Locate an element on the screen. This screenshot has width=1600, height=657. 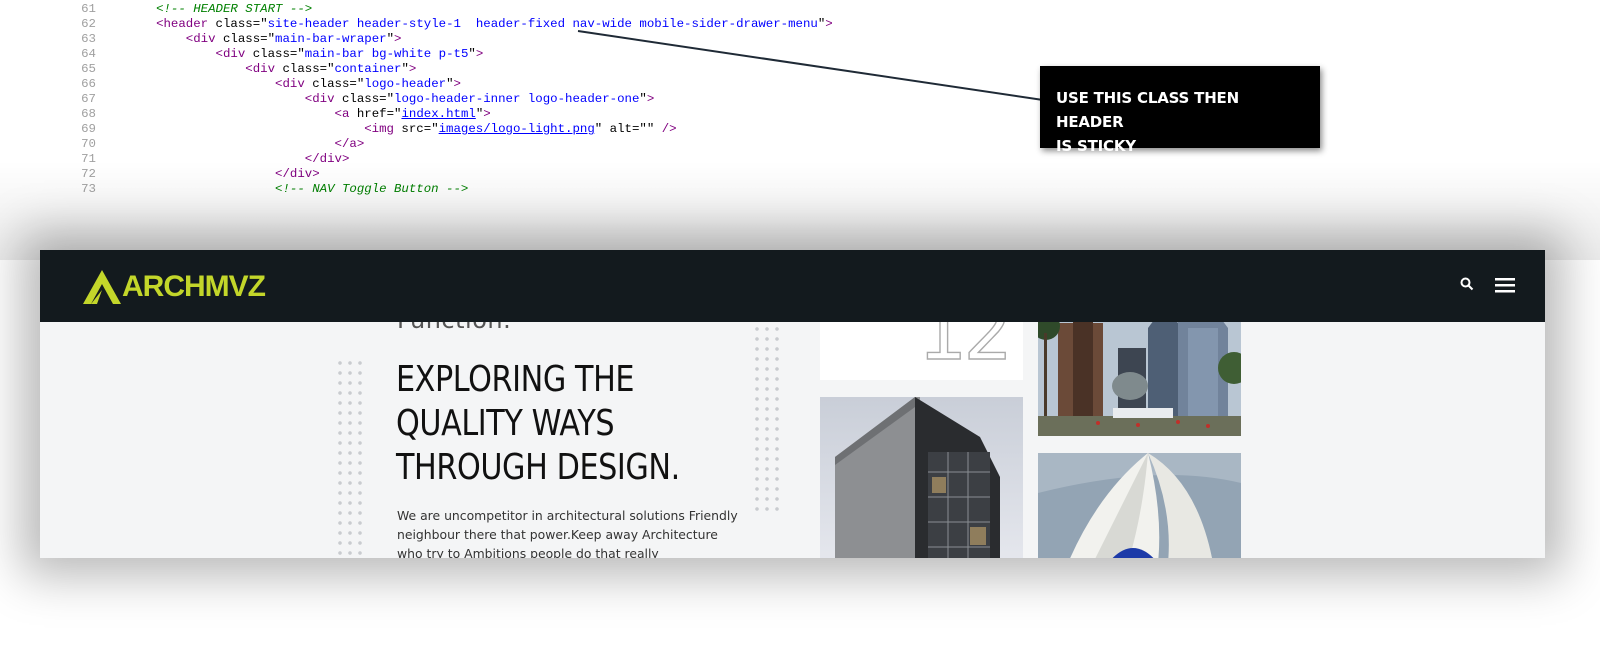
building-photo is located at coordinates (921, 477).